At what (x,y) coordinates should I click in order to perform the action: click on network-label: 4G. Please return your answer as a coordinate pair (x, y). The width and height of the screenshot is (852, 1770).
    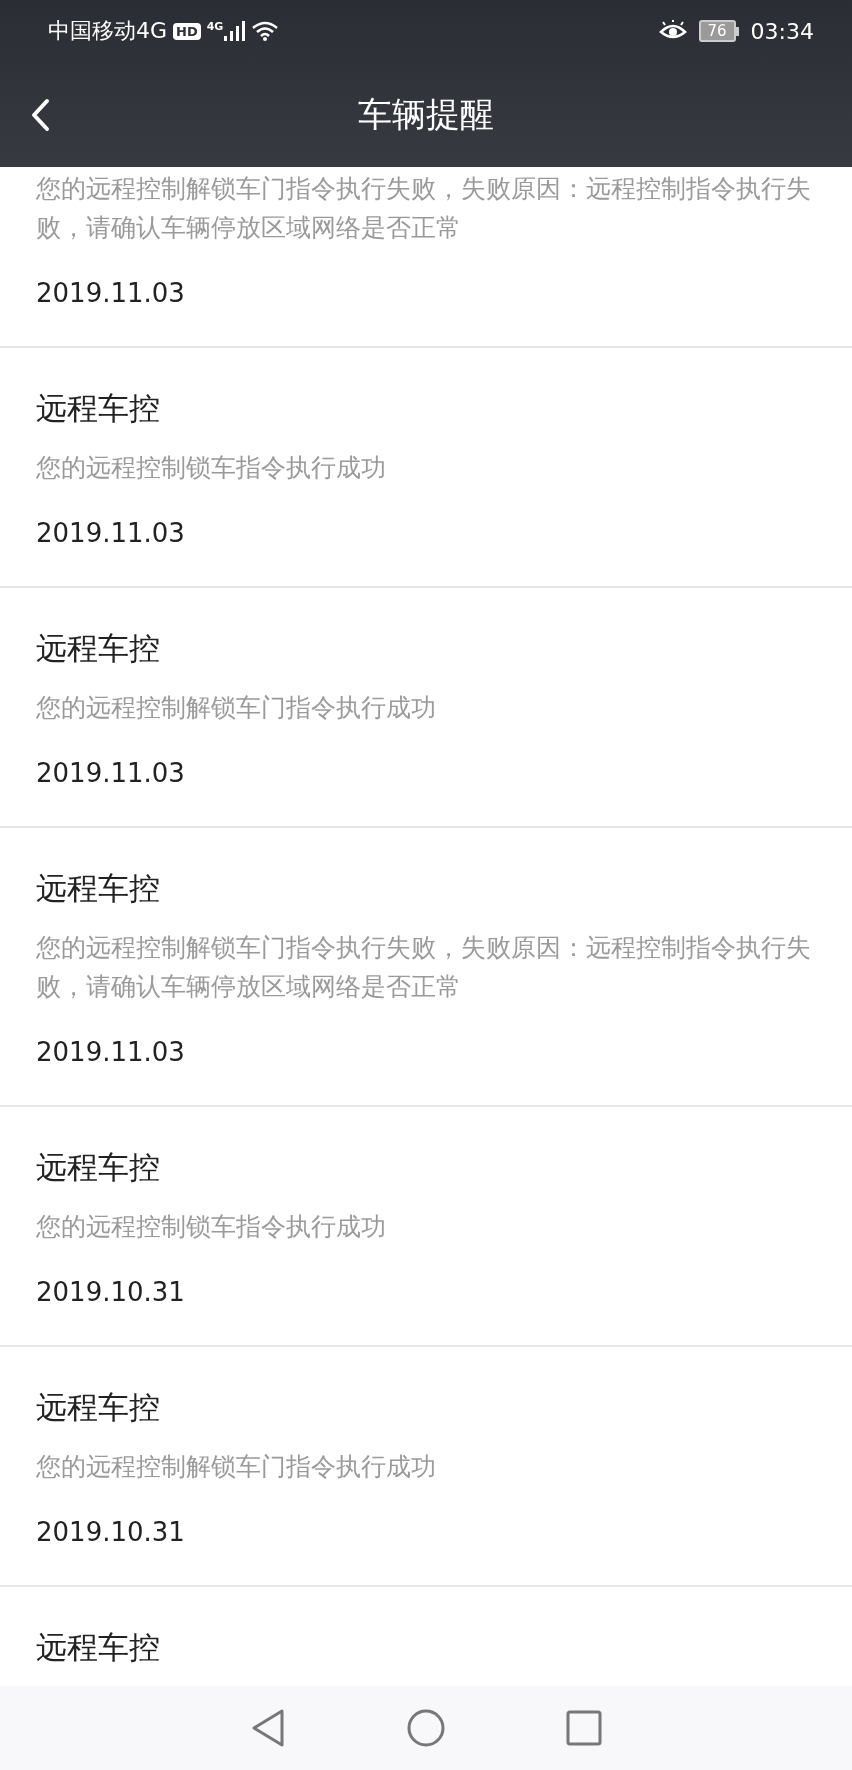
    Looking at the image, I should click on (215, 26).